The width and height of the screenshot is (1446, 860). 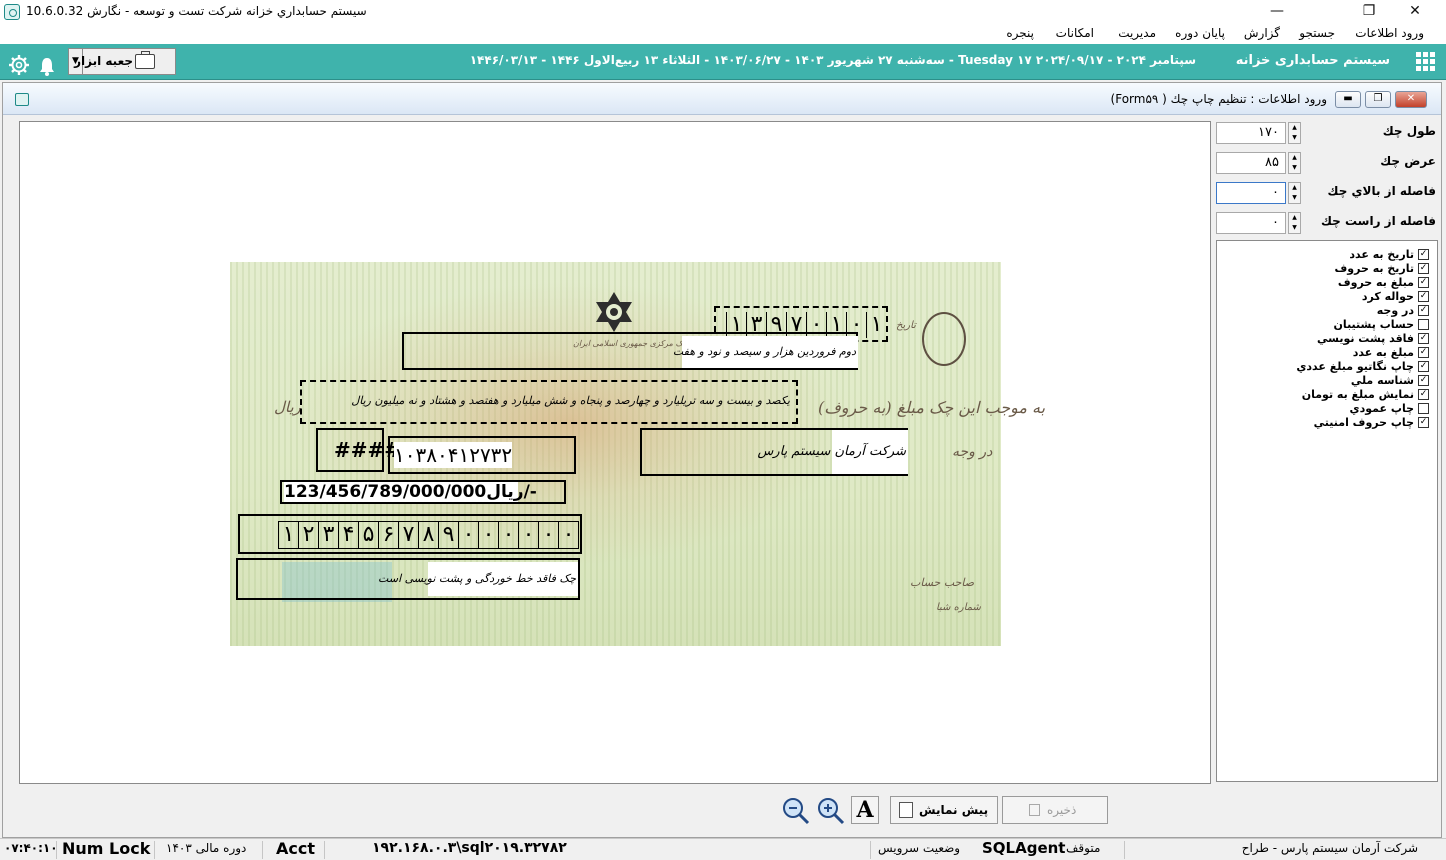 What do you see at coordinates (103, 61) in the screenshot?
I see `toolbox-label: جعبه ابزار` at bounding box center [103, 61].